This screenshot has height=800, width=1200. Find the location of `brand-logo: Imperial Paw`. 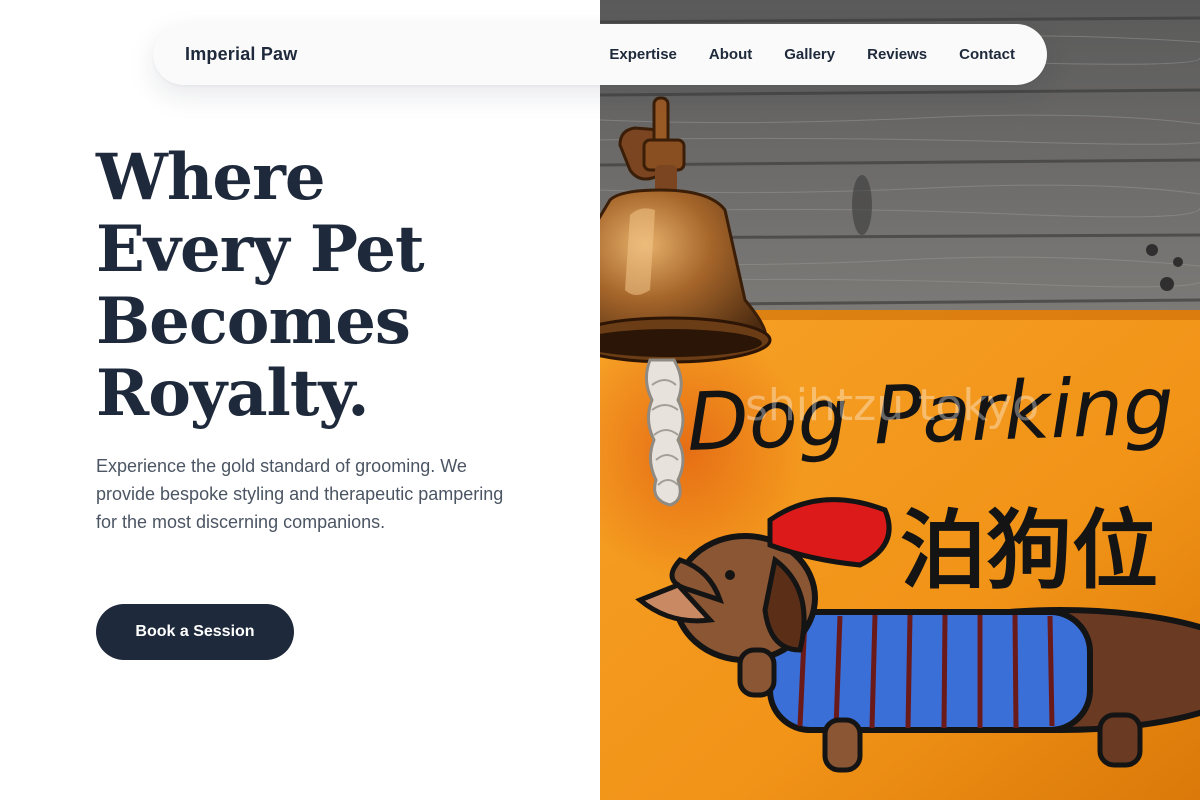

brand-logo: Imperial Paw is located at coordinates (241, 54).